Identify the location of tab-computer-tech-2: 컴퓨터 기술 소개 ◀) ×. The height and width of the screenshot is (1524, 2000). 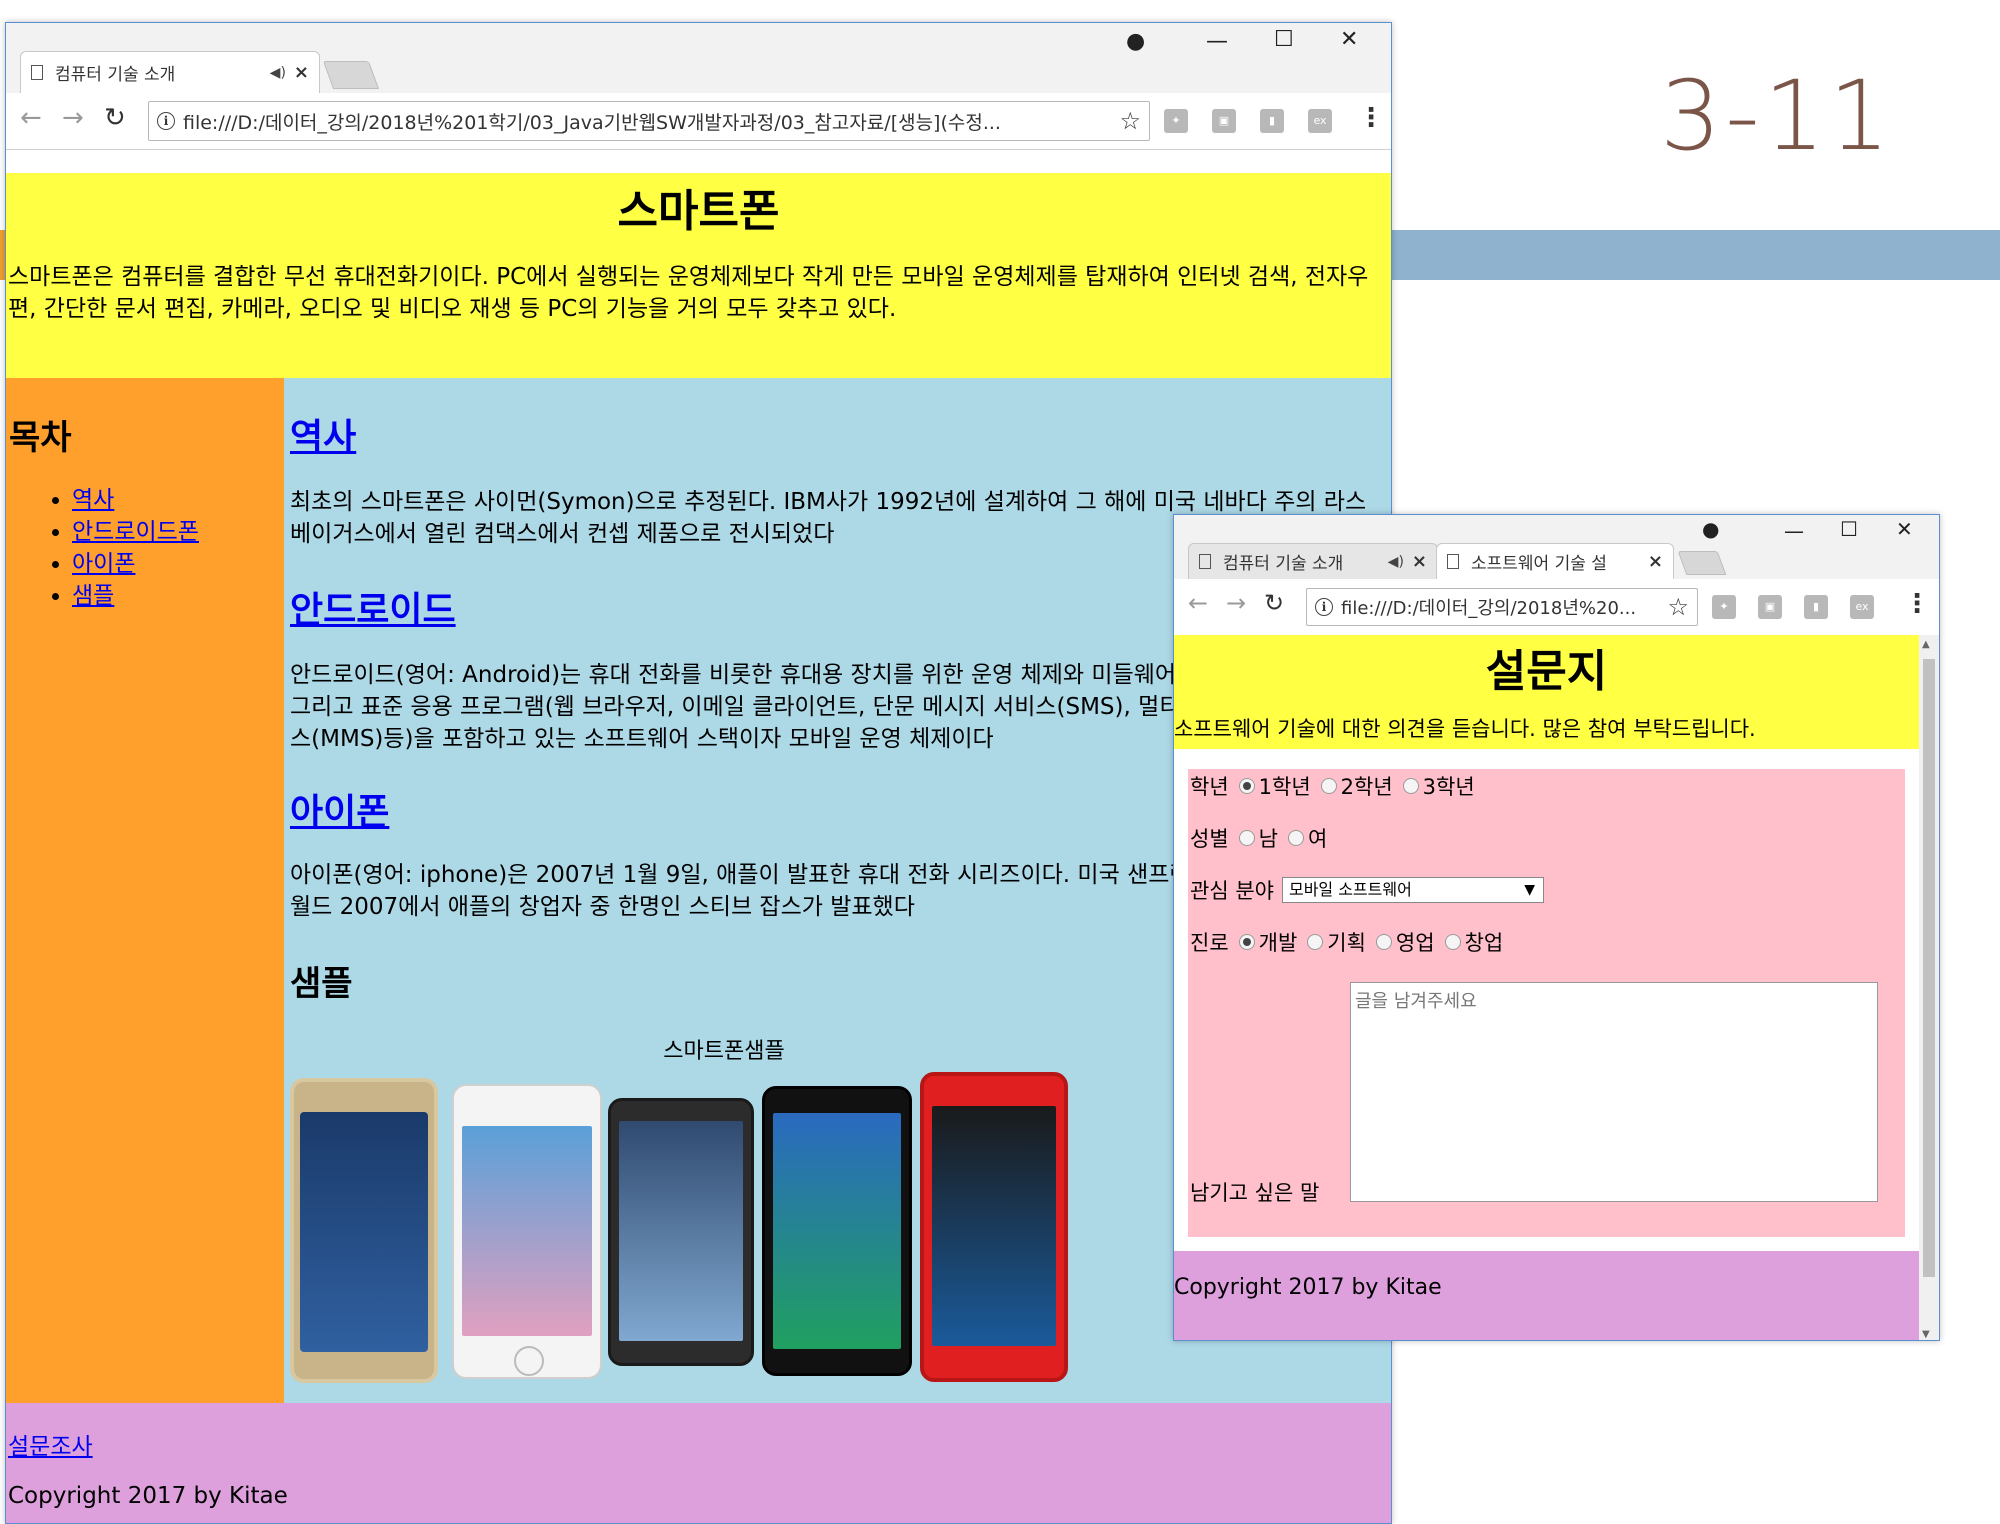
(1313, 561).